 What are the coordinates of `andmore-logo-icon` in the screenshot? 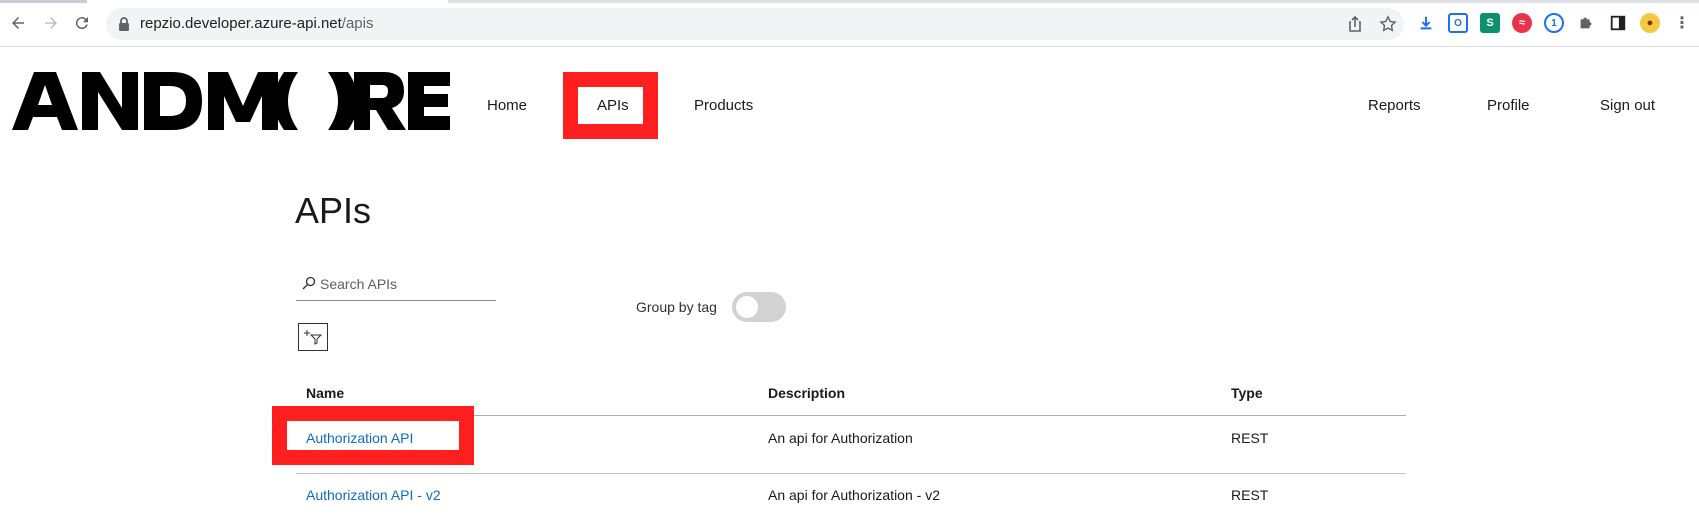 It's located at (231, 101).